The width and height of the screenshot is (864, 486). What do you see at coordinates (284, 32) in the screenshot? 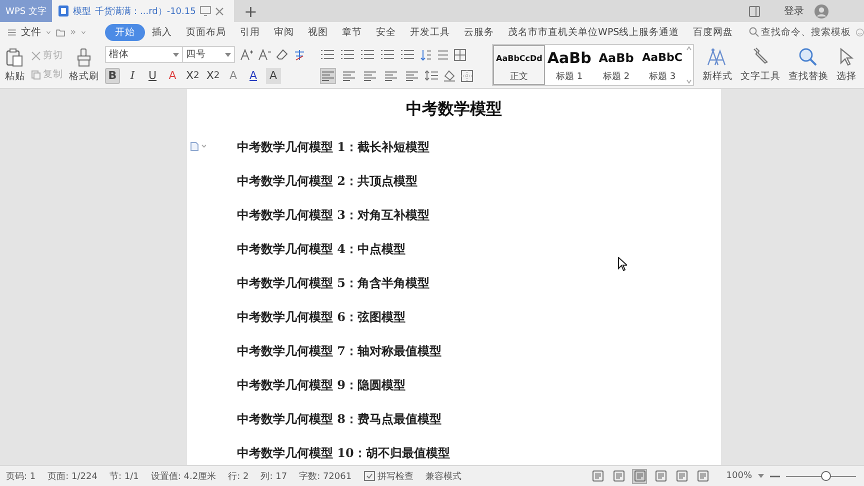
I see `ribbon-tab: 审阅` at bounding box center [284, 32].